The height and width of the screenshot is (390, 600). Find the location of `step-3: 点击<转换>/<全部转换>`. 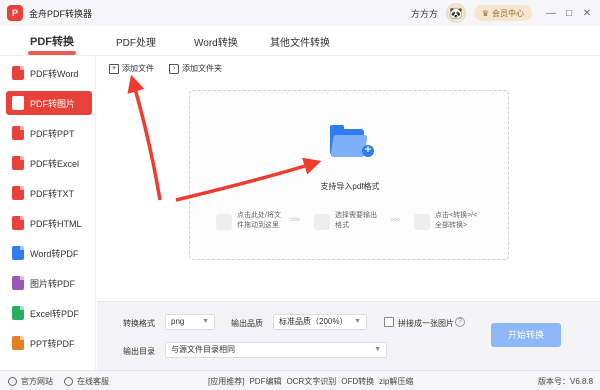

step-3: 点击<转换>/<全部转换> is located at coordinates (448, 221).